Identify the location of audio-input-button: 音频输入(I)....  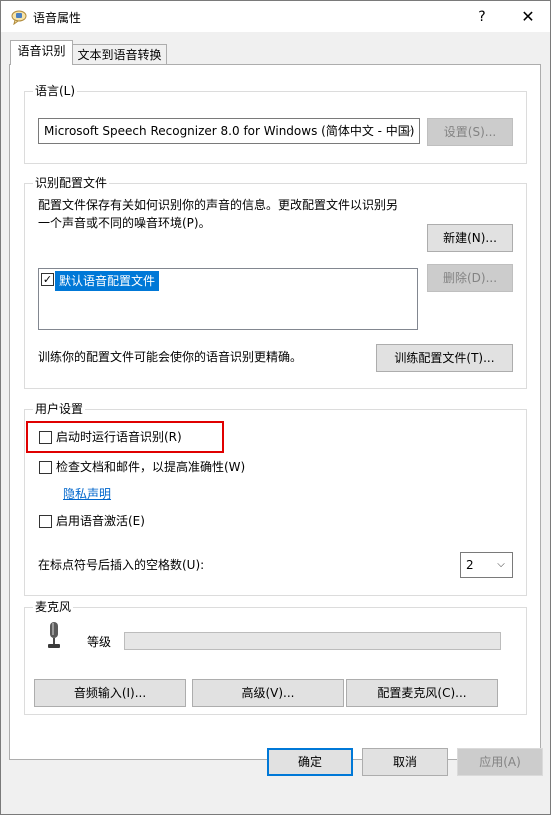
(110, 693).